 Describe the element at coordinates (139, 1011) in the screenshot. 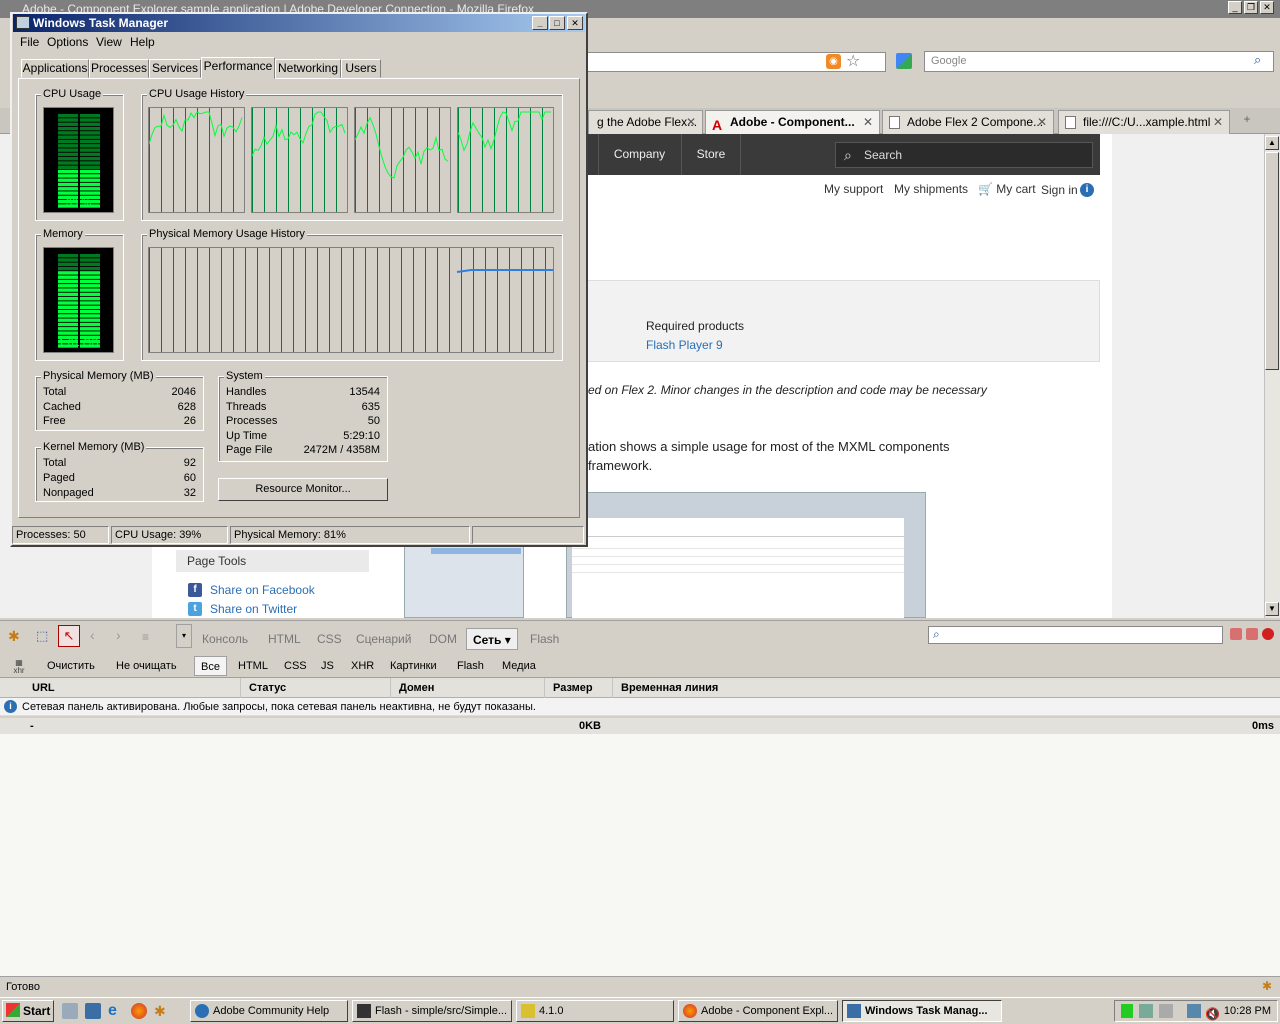

I see `firefox-icon` at that location.